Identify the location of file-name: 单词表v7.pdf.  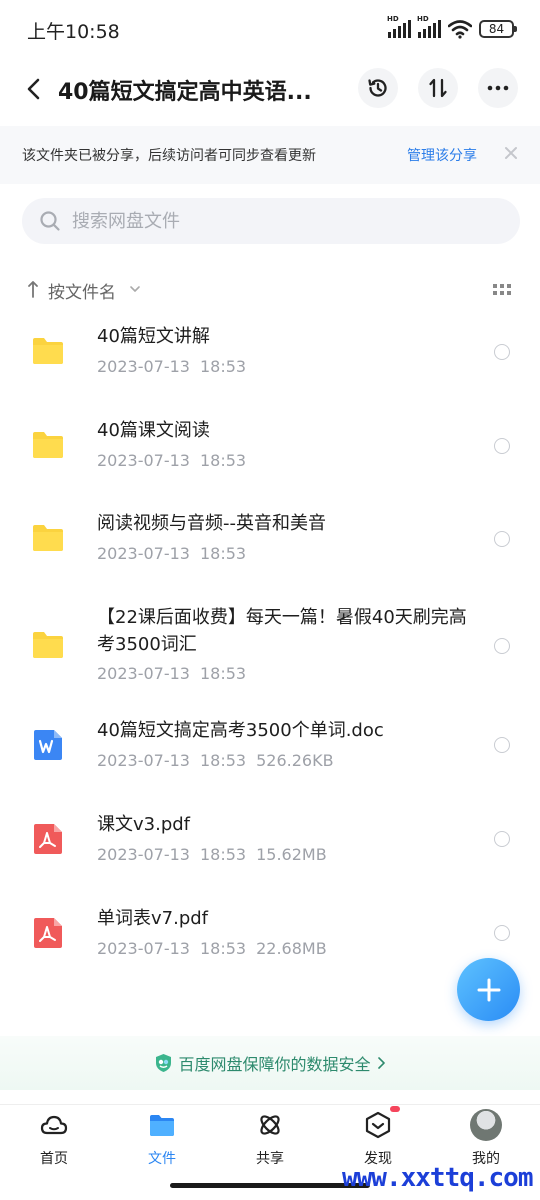
(153, 918).